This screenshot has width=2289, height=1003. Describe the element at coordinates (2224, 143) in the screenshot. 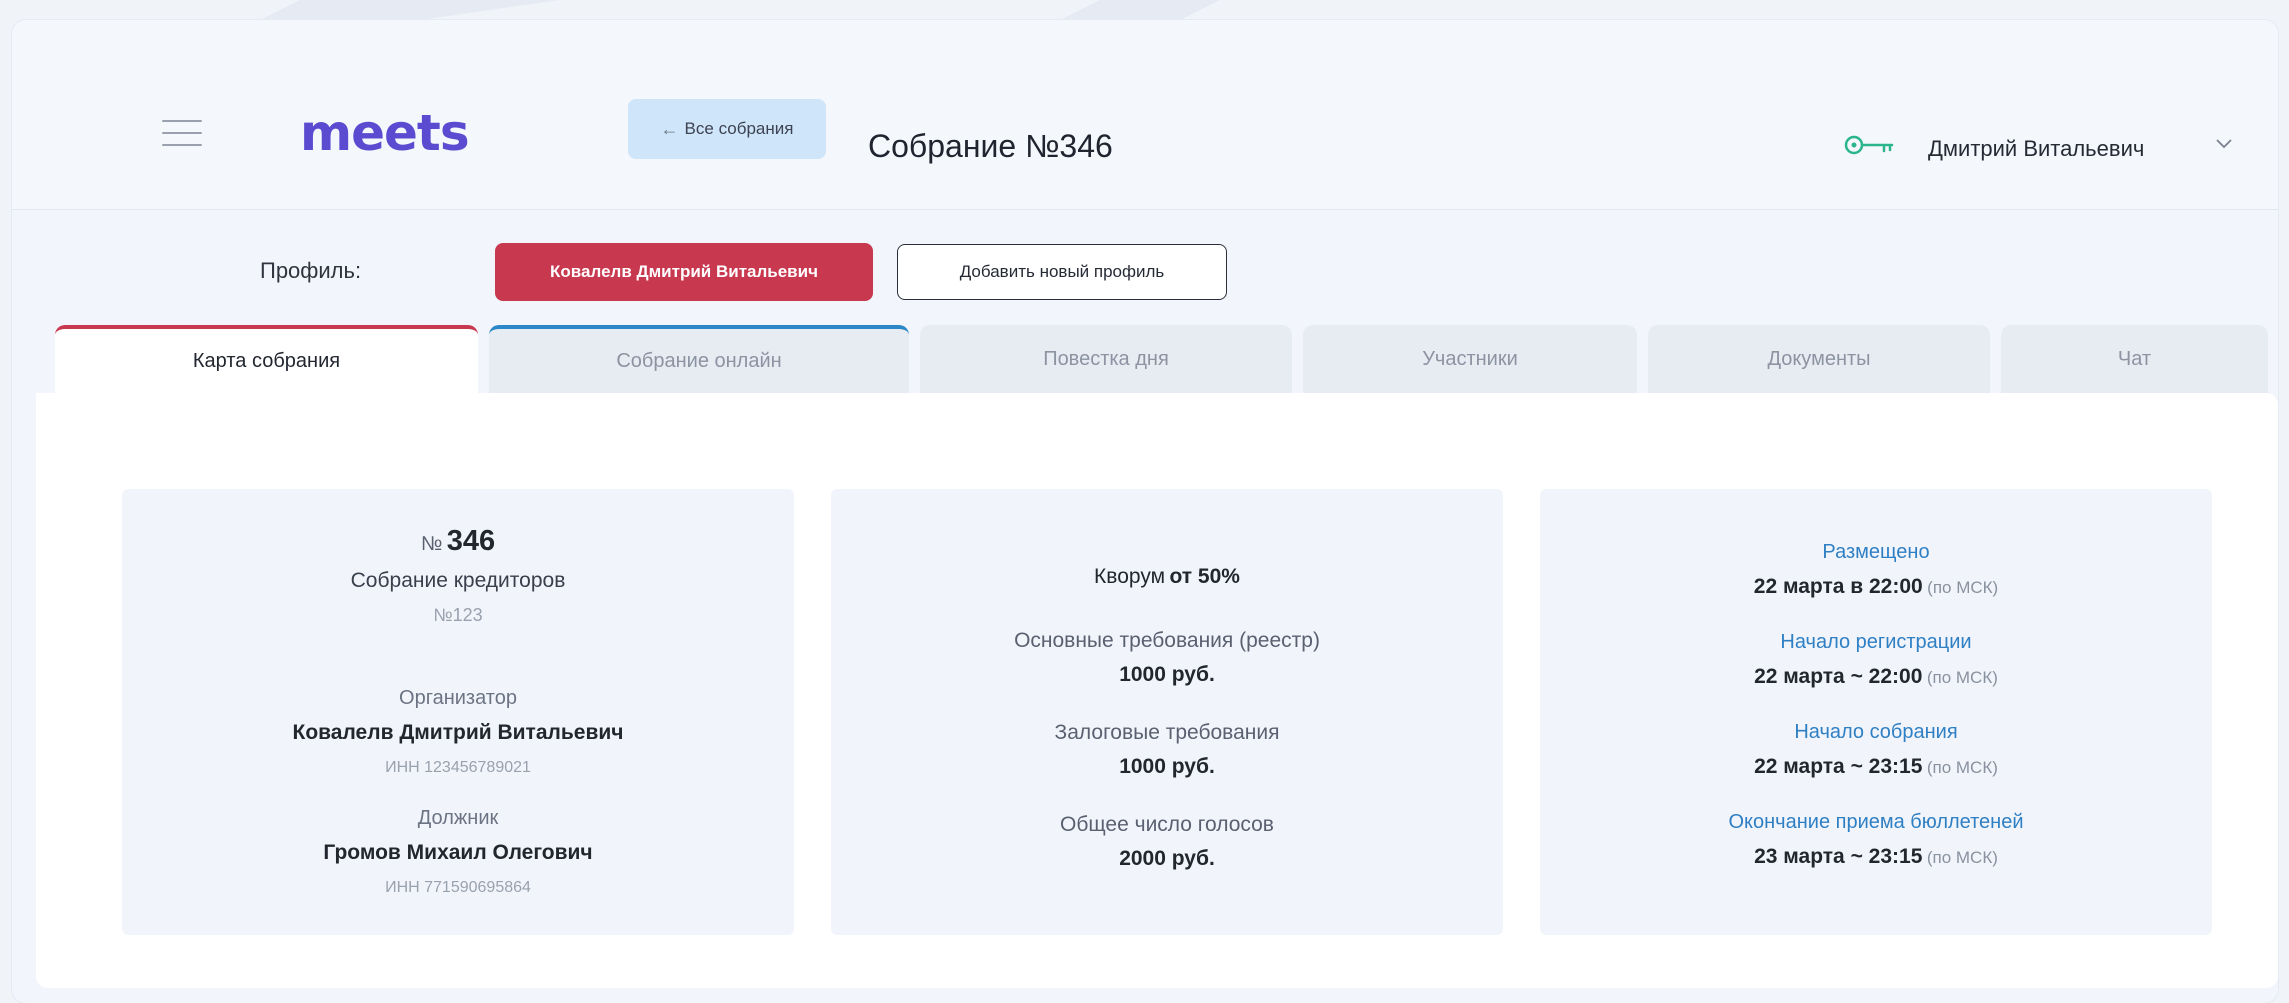

I see `chevron-down-icon` at that location.